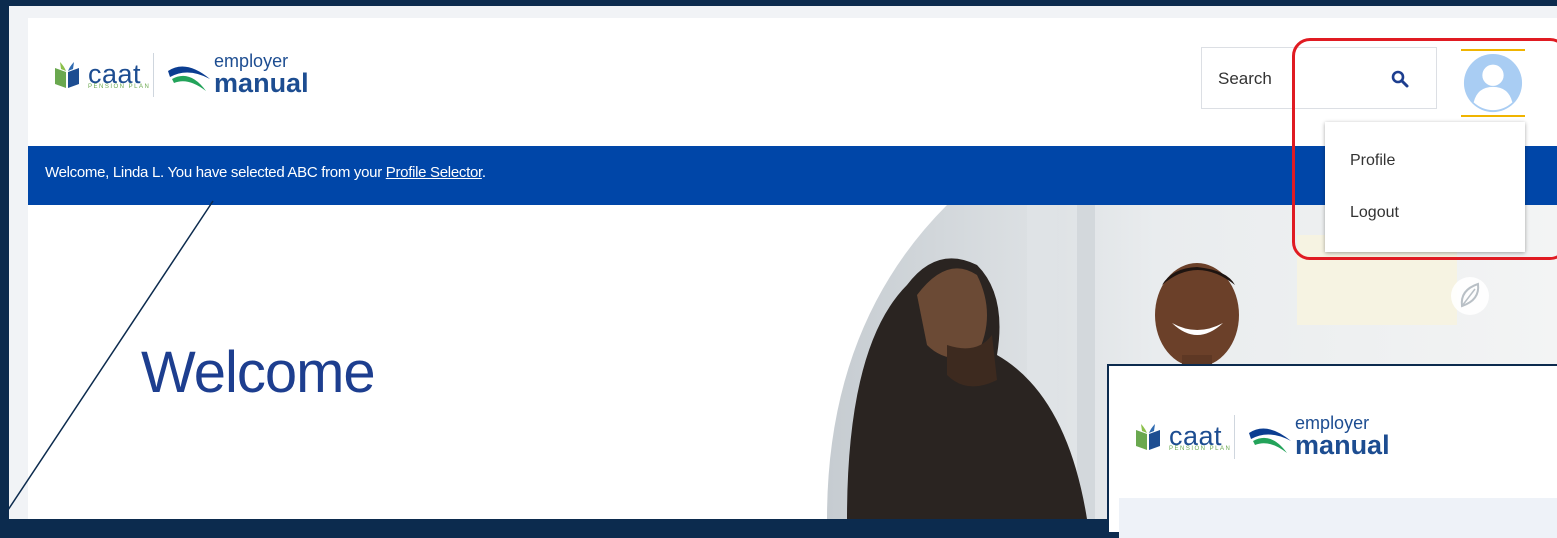 This screenshot has height=538, width=1557. What do you see at coordinates (1470, 296) in the screenshot?
I see `leaf-decoration-icon` at bounding box center [1470, 296].